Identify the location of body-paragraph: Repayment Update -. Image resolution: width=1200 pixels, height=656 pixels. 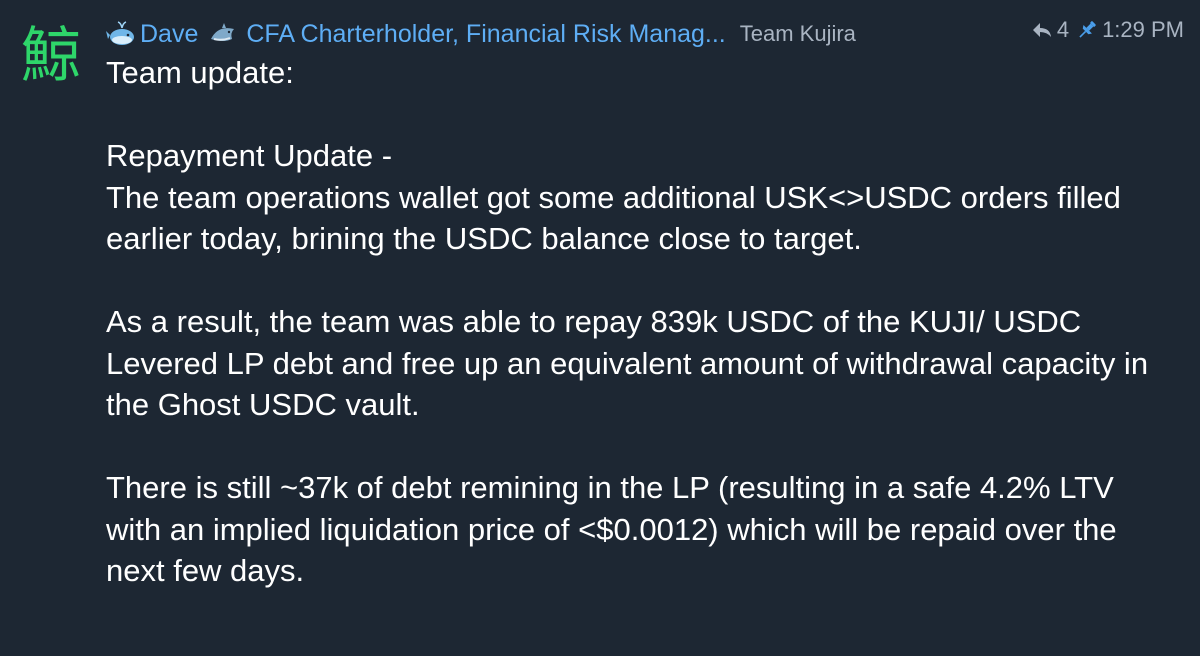
(249, 155).